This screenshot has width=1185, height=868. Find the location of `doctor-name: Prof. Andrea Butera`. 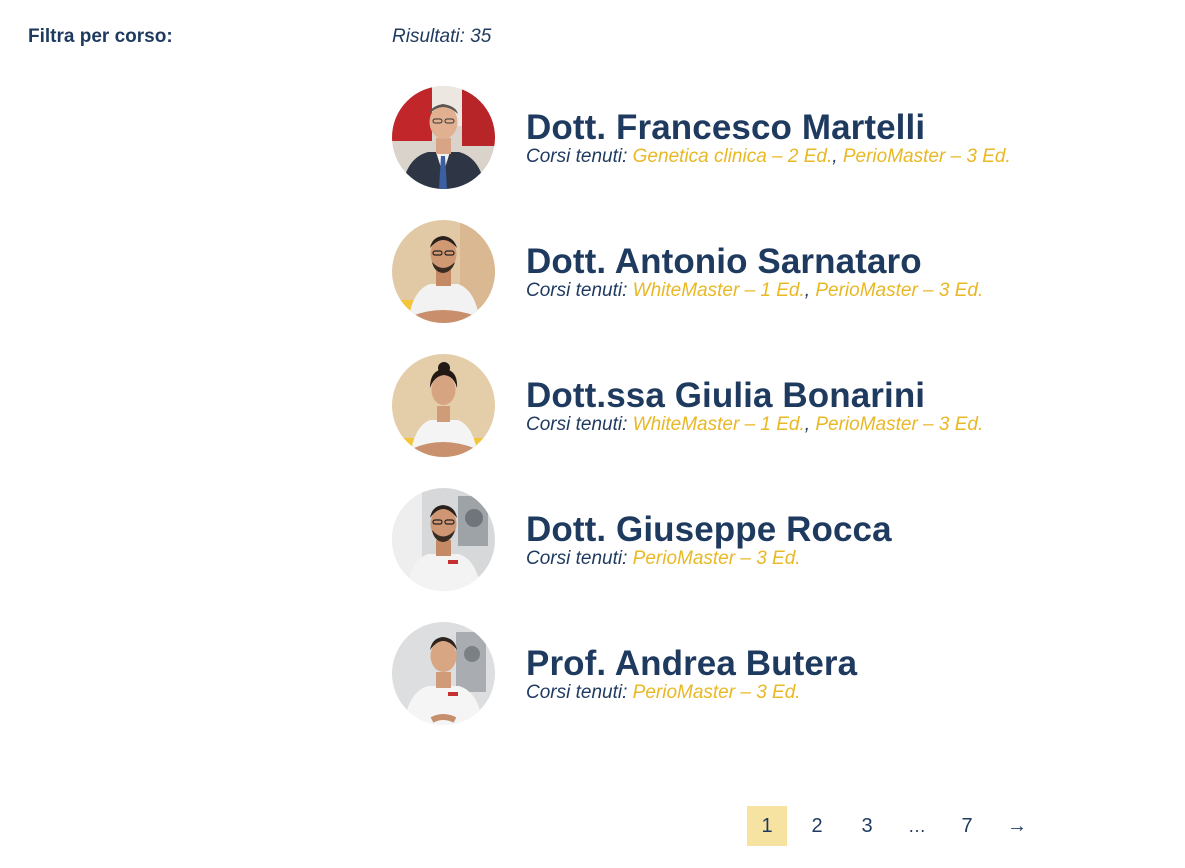

doctor-name: Prof. Andrea Butera is located at coordinates (846, 664).